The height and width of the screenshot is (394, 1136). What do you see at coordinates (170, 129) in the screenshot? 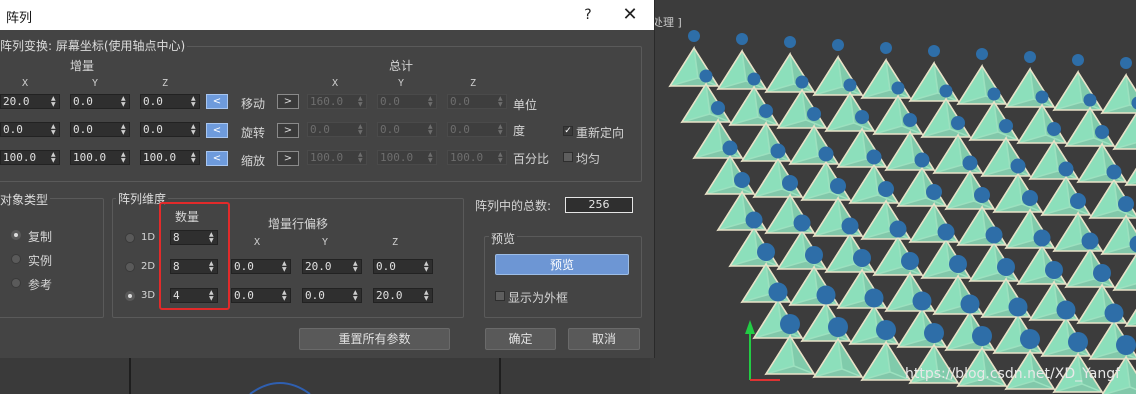
I see `rotate-inc-z: 0.0 ▲ ▼` at bounding box center [170, 129].